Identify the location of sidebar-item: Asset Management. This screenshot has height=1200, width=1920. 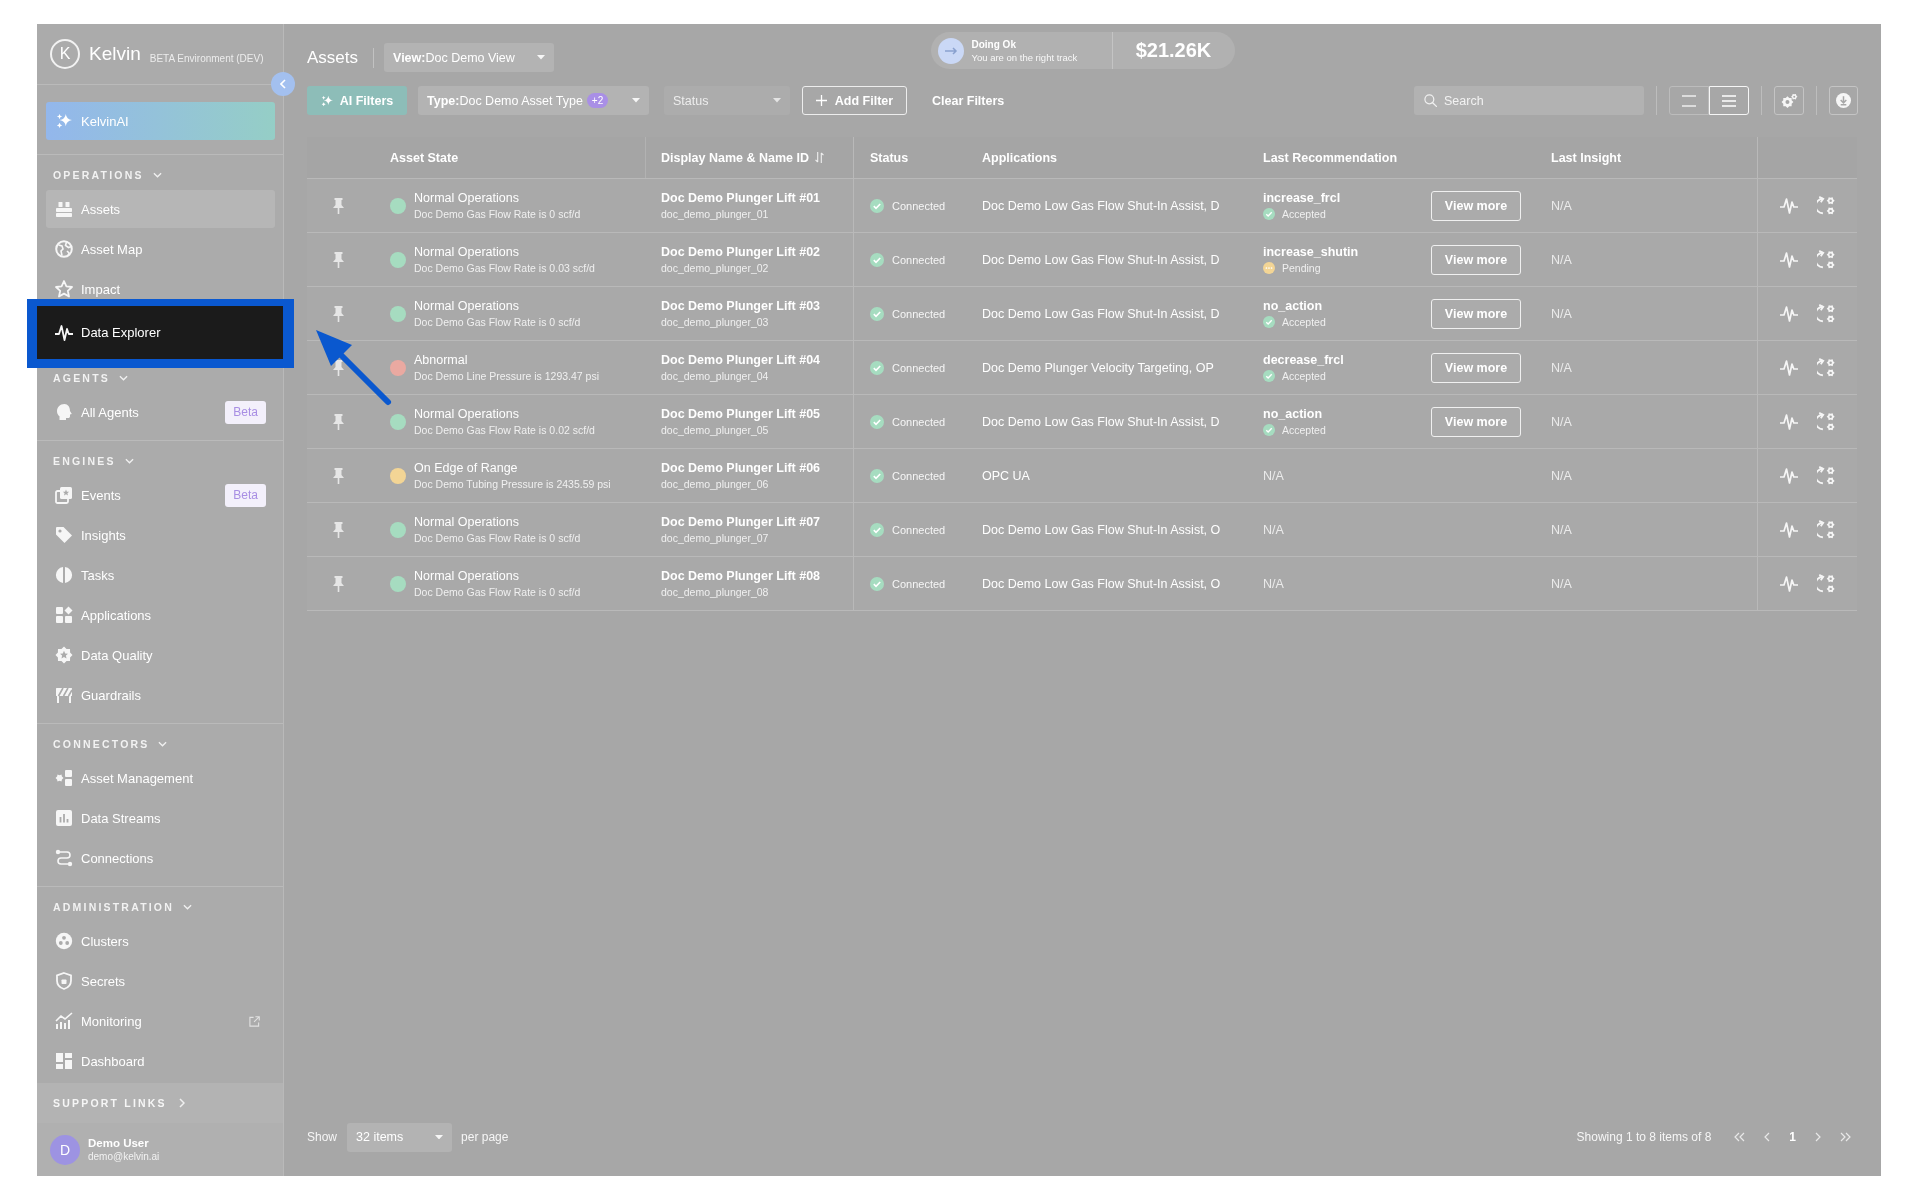
(160, 778).